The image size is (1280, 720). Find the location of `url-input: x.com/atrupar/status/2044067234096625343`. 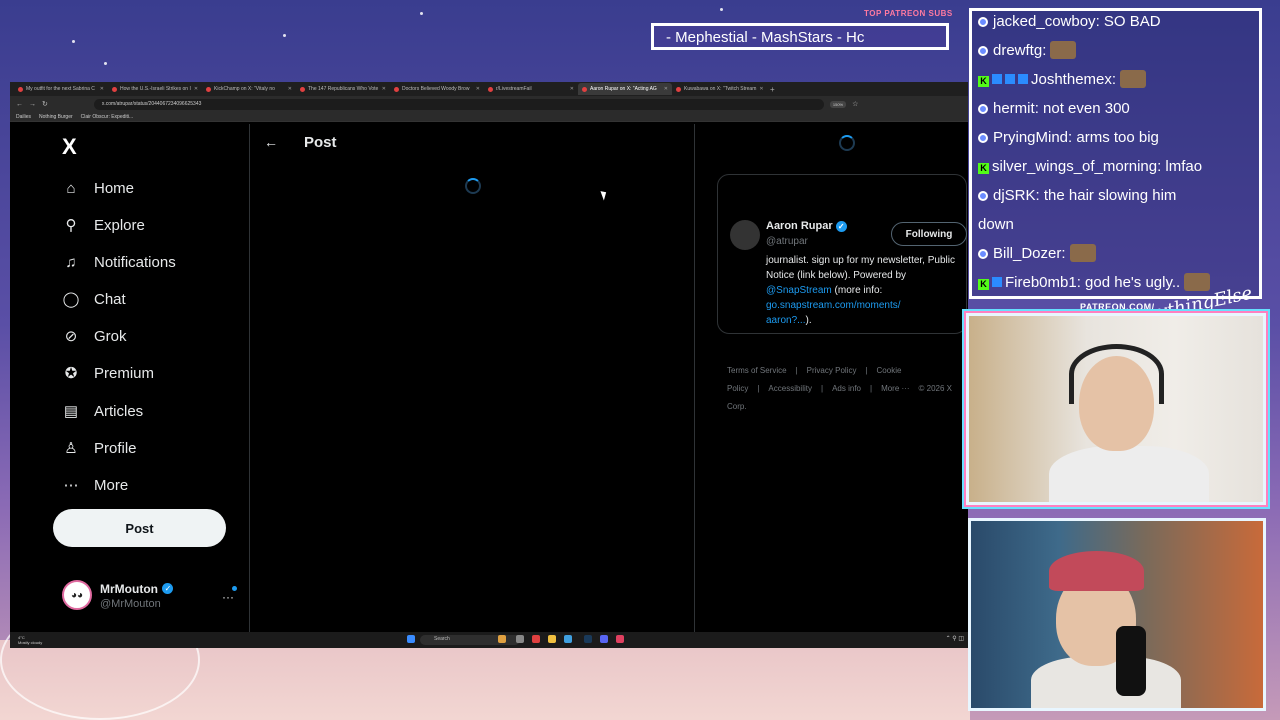

url-input: x.com/atrupar/status/2044067234096625343 is located at coordinates (458, 104).